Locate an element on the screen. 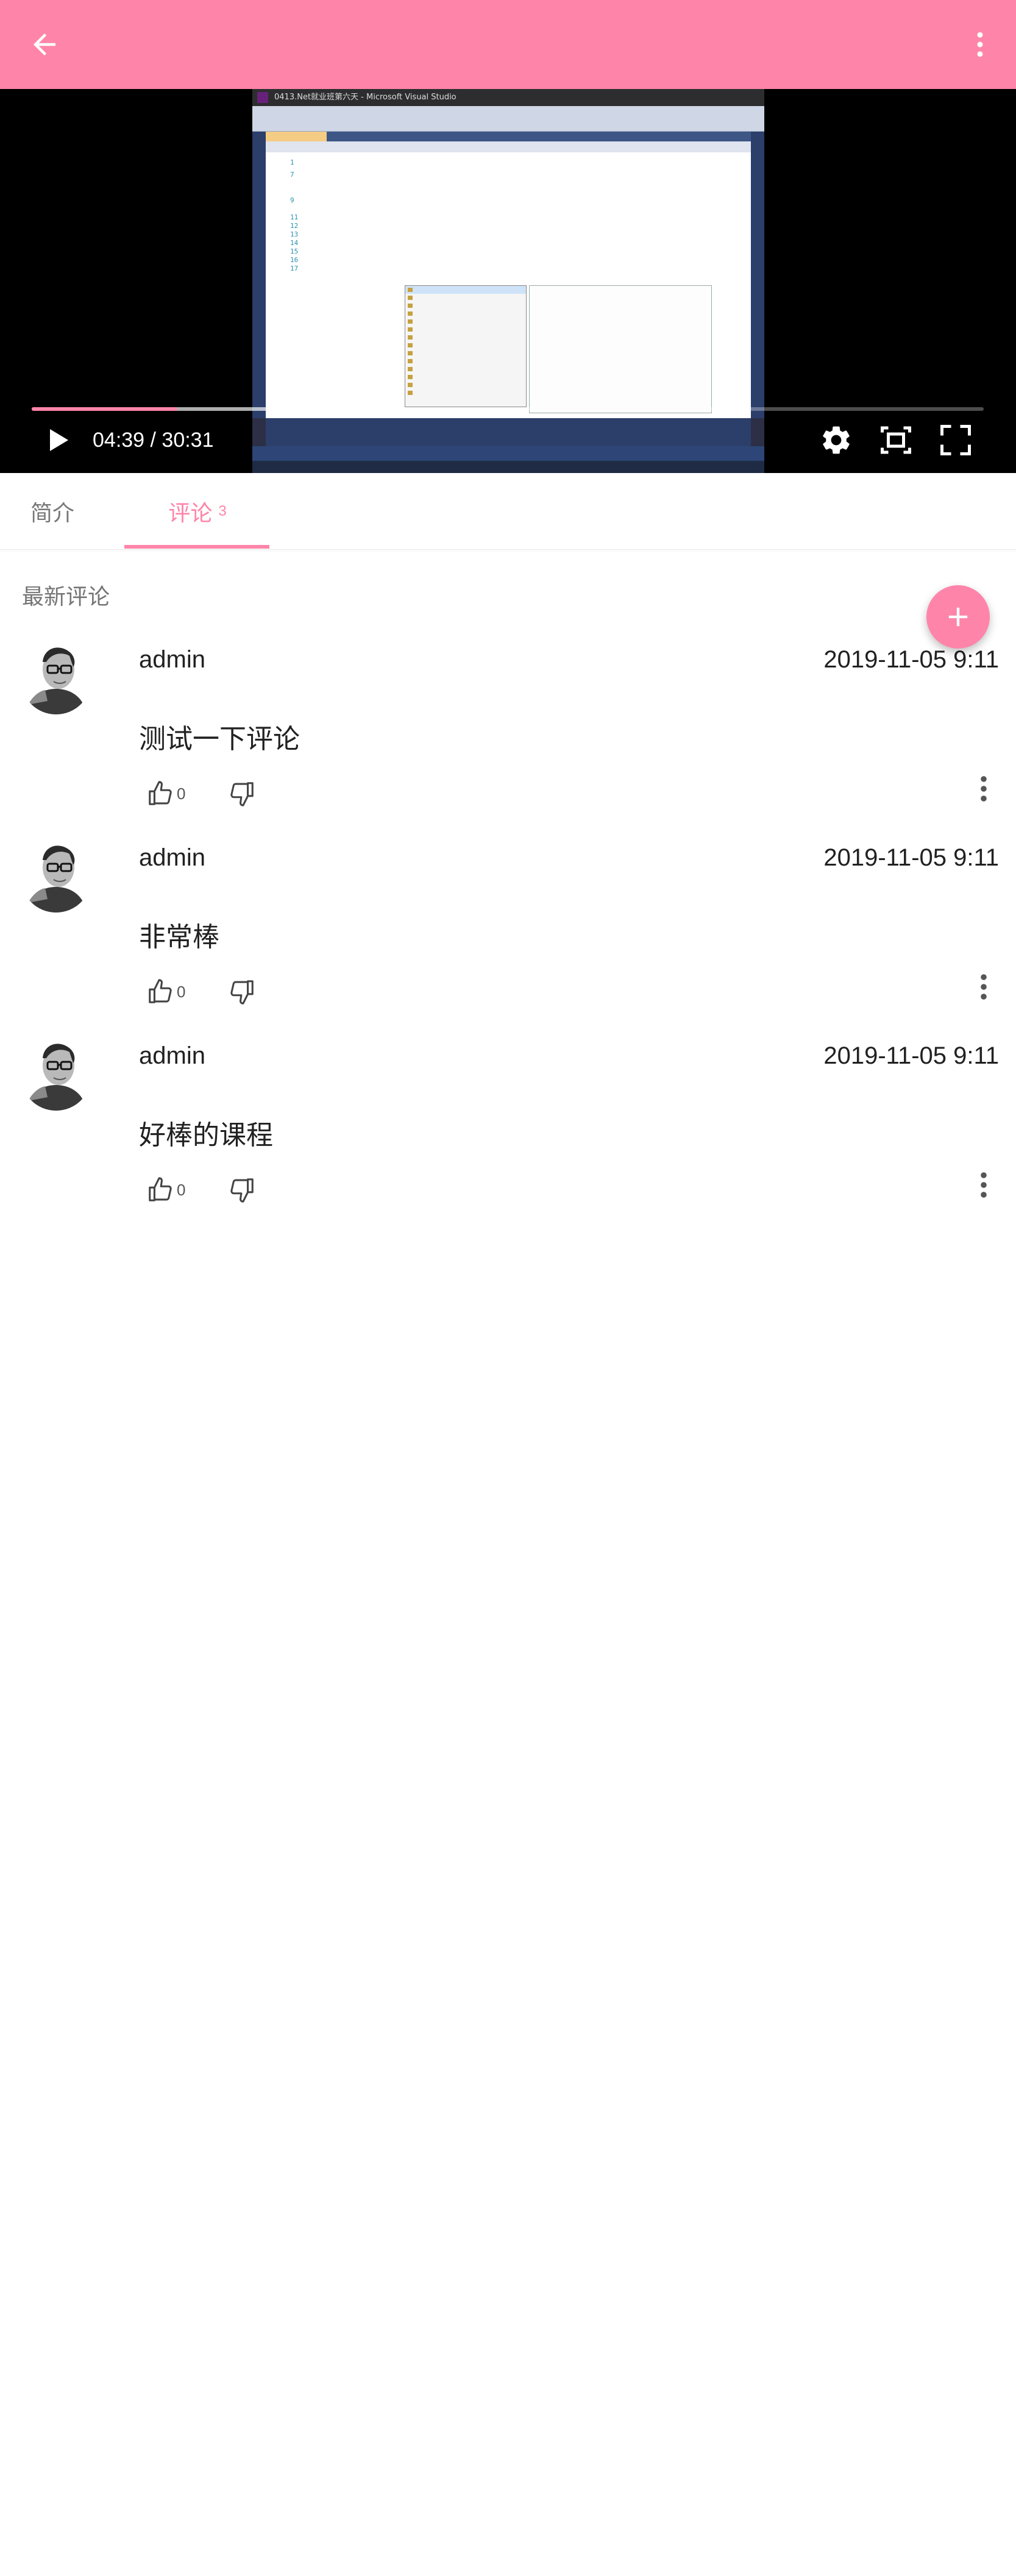  fullscreen-button is located at coordinates (955, 440).